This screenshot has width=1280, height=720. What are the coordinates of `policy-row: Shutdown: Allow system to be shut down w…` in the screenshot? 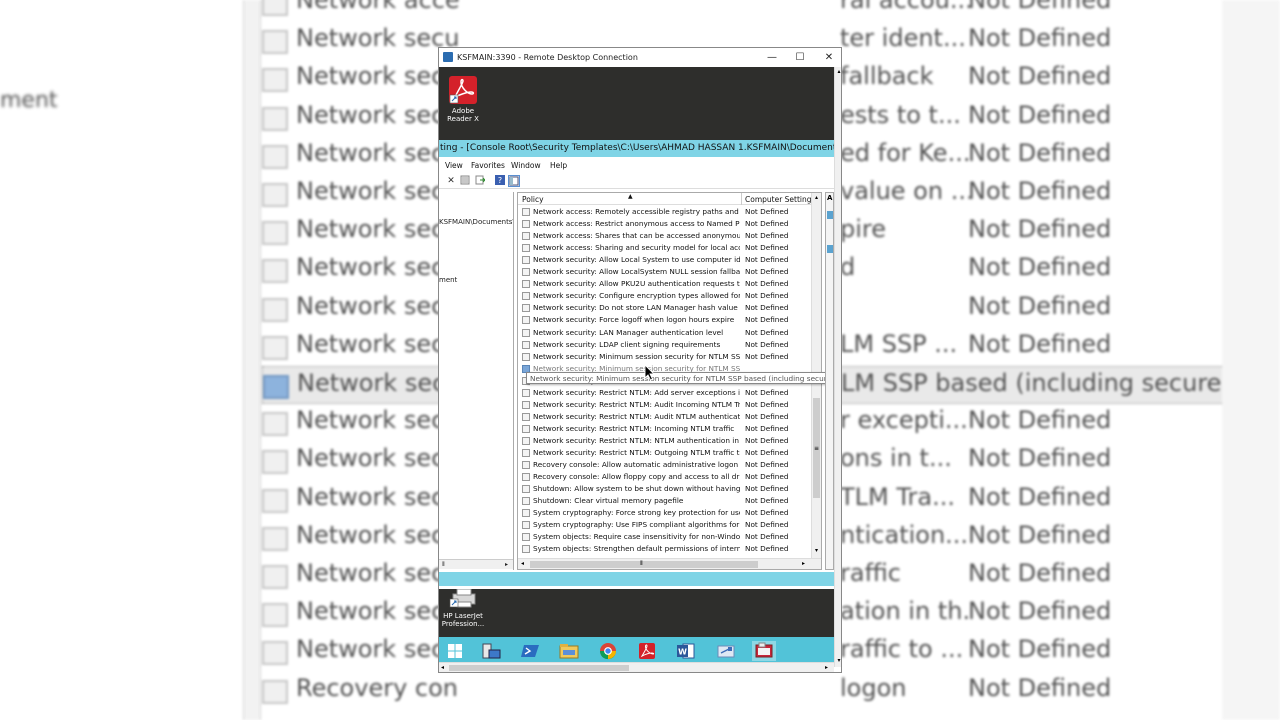 It's located at (668, 489).